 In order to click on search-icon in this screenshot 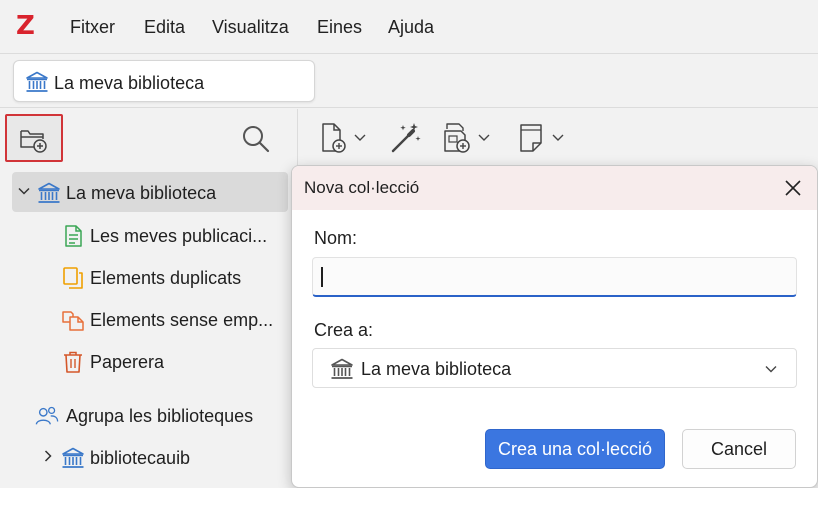, I will do `click(256, 139)`.